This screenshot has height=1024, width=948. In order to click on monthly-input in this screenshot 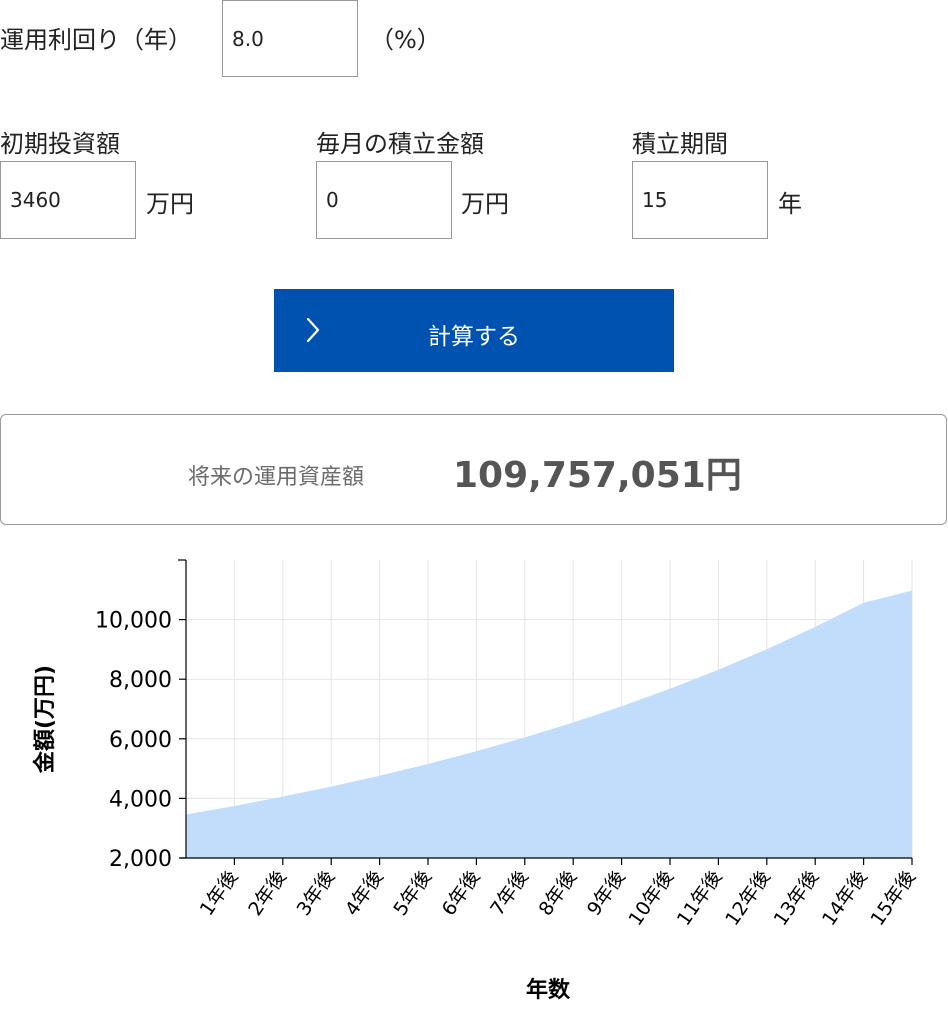, I will do `click(384, 200)`.